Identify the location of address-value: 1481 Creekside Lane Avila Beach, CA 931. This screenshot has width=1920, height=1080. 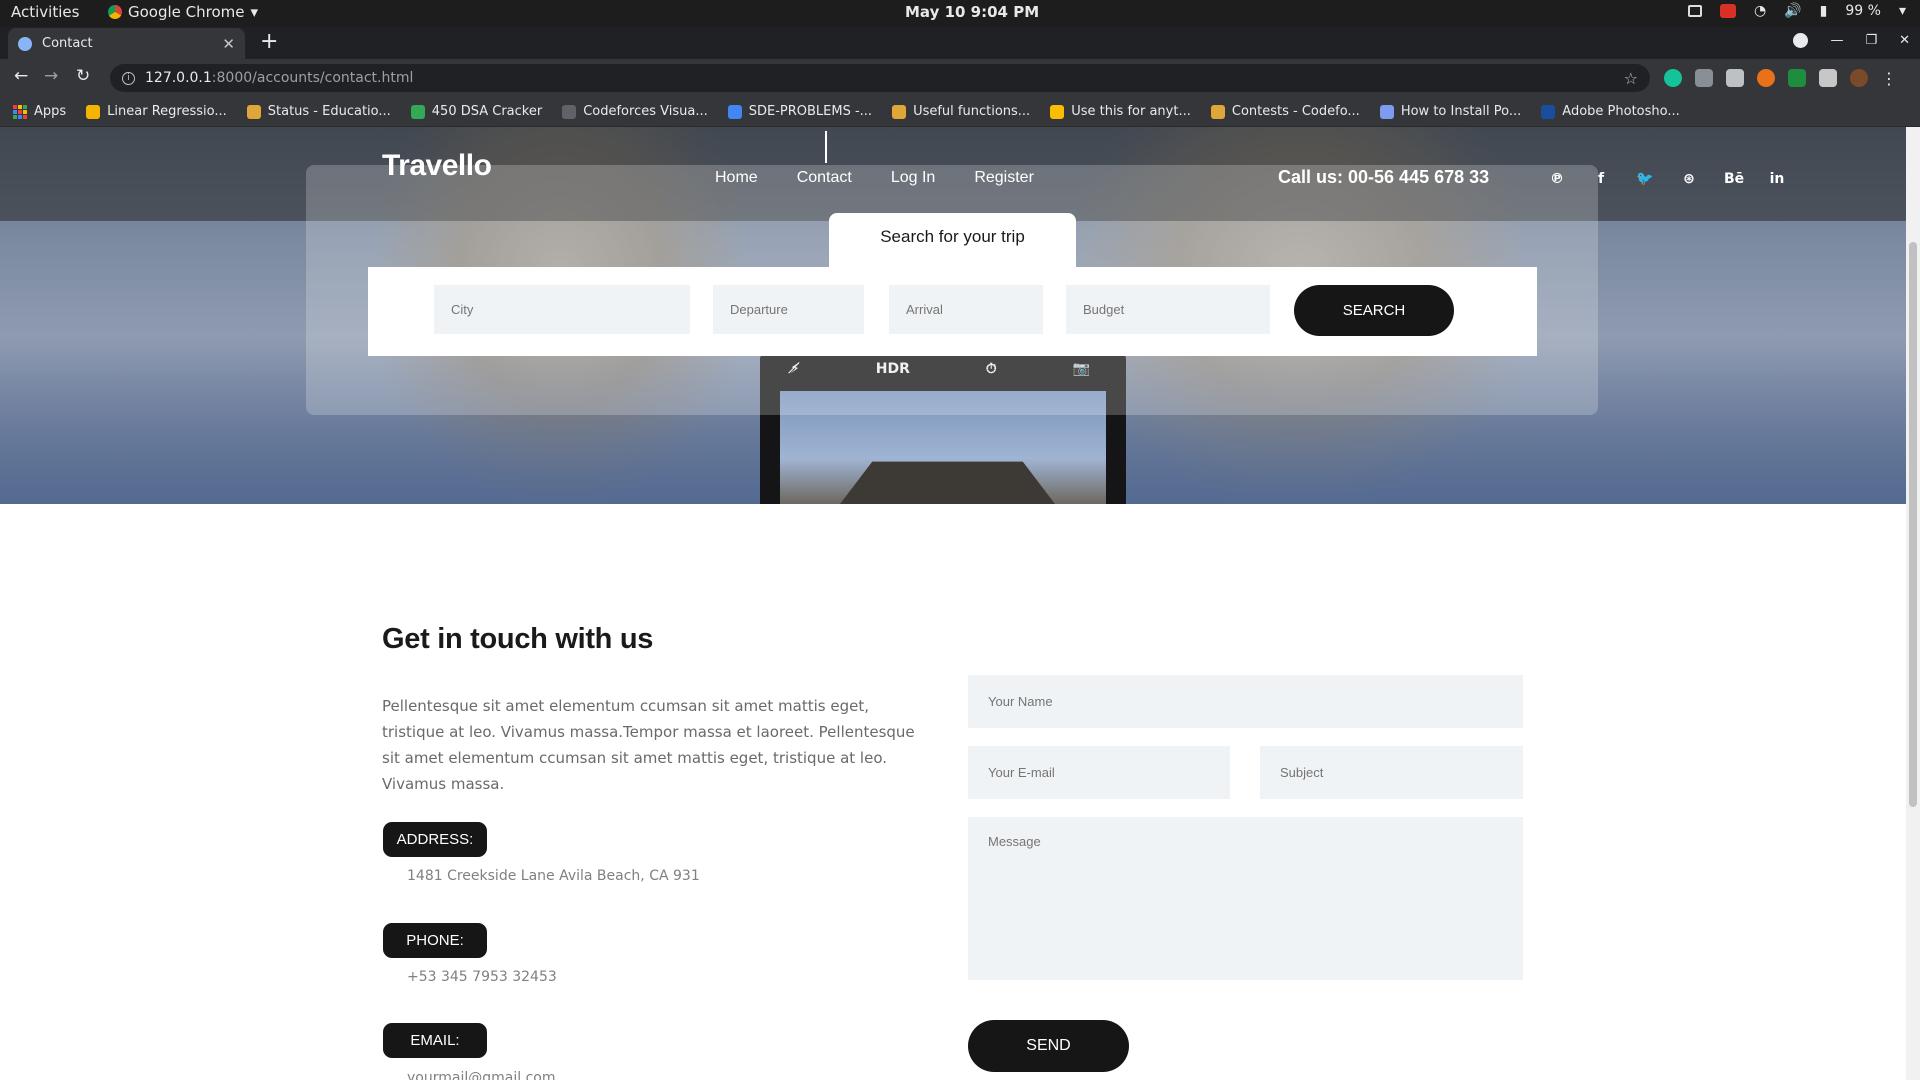
(553, 876).